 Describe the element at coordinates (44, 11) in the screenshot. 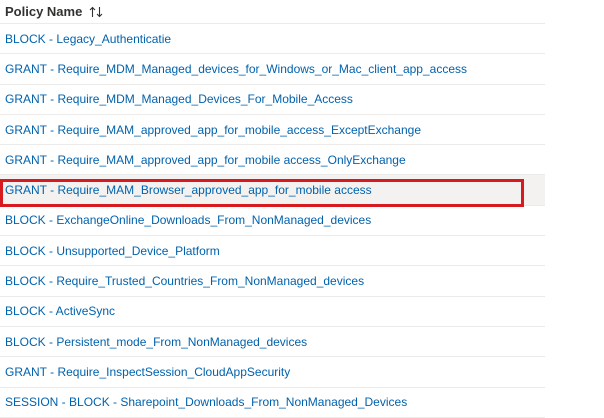

I see `column-header-label: Policy Name` at that location.